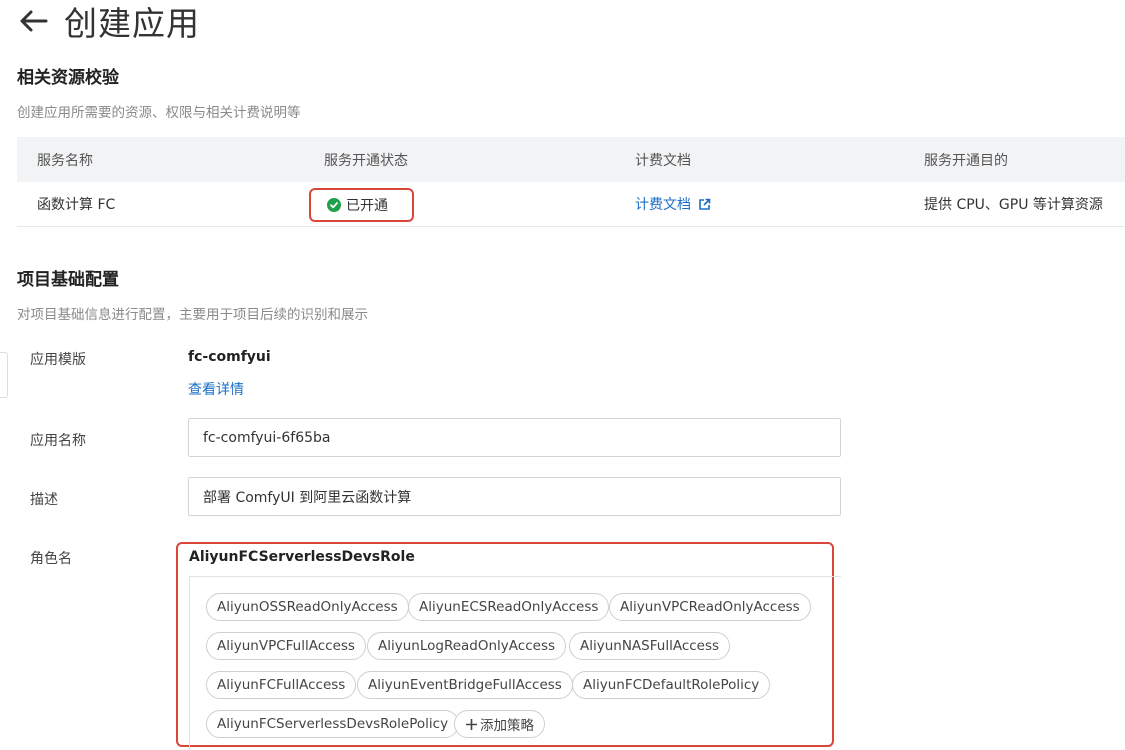 The height and width of the screenshot is (750, 1125). Describe the element at coordinates (65, 160) in the screenshot. I see `column-header: 服务名称` at that location.